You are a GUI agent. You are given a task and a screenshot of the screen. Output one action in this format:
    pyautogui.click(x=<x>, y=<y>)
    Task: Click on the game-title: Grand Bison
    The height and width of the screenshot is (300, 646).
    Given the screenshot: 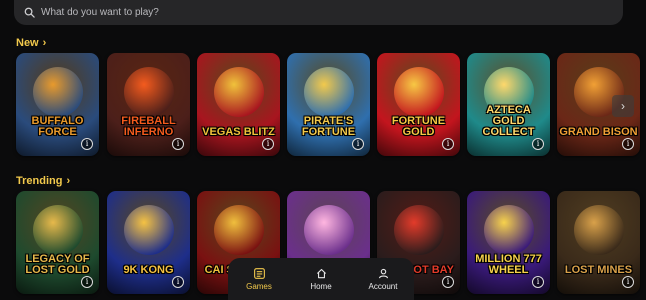 What is the action you would take?
    pyautogui.click(x=598, y=132)
    